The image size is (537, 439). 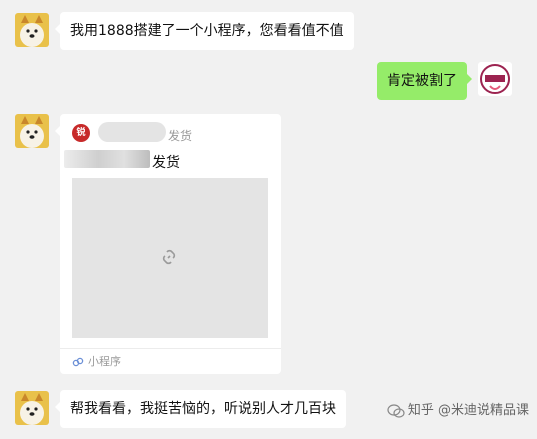 I want to click on brand-logo-avatar-icon, so click(x=495, y=79).